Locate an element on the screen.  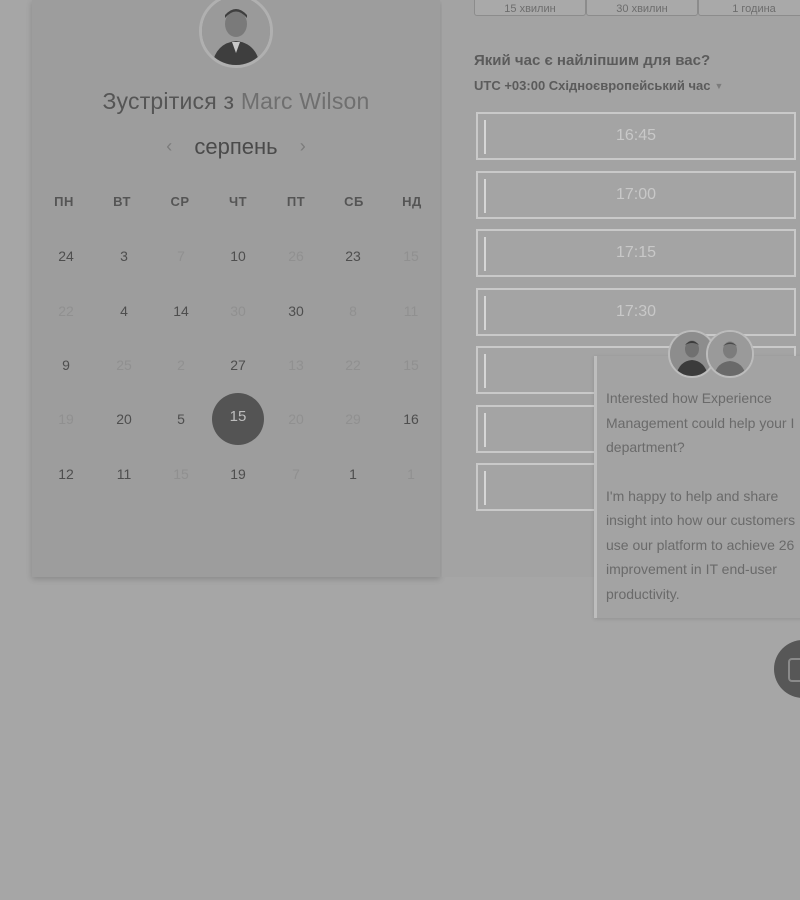
weekday-label: ЧТ is located at coordinates (238, 201).